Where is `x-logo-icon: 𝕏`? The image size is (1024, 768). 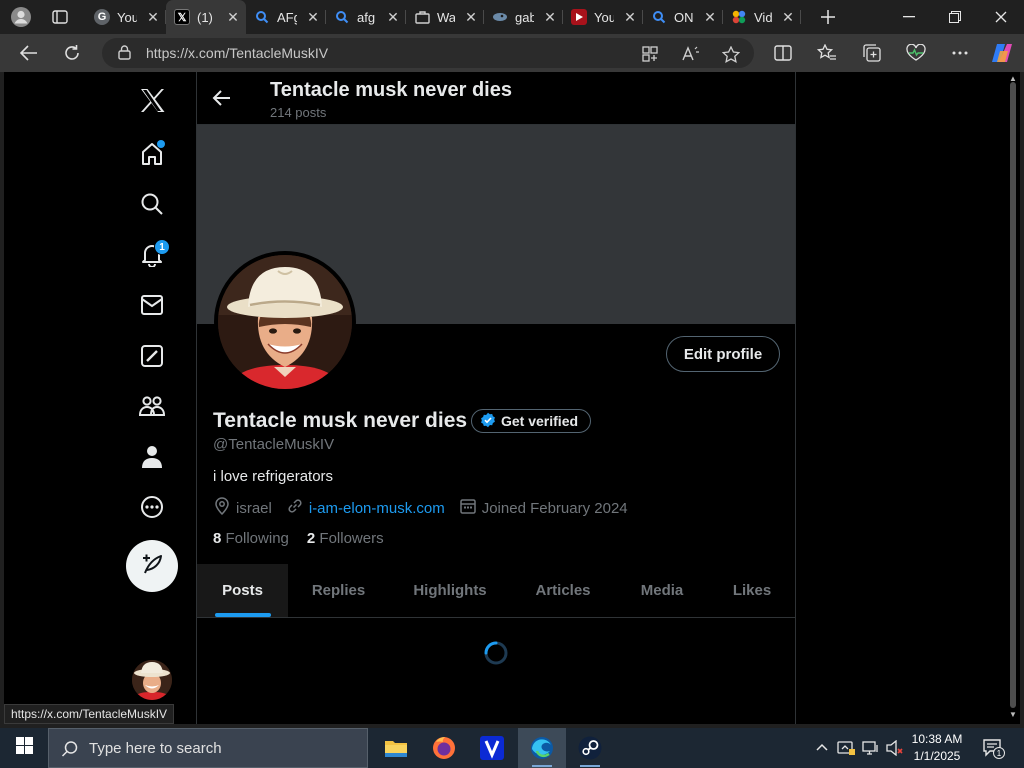 x-logo-icon: 𝕏 is located at coordinates (182, 17).